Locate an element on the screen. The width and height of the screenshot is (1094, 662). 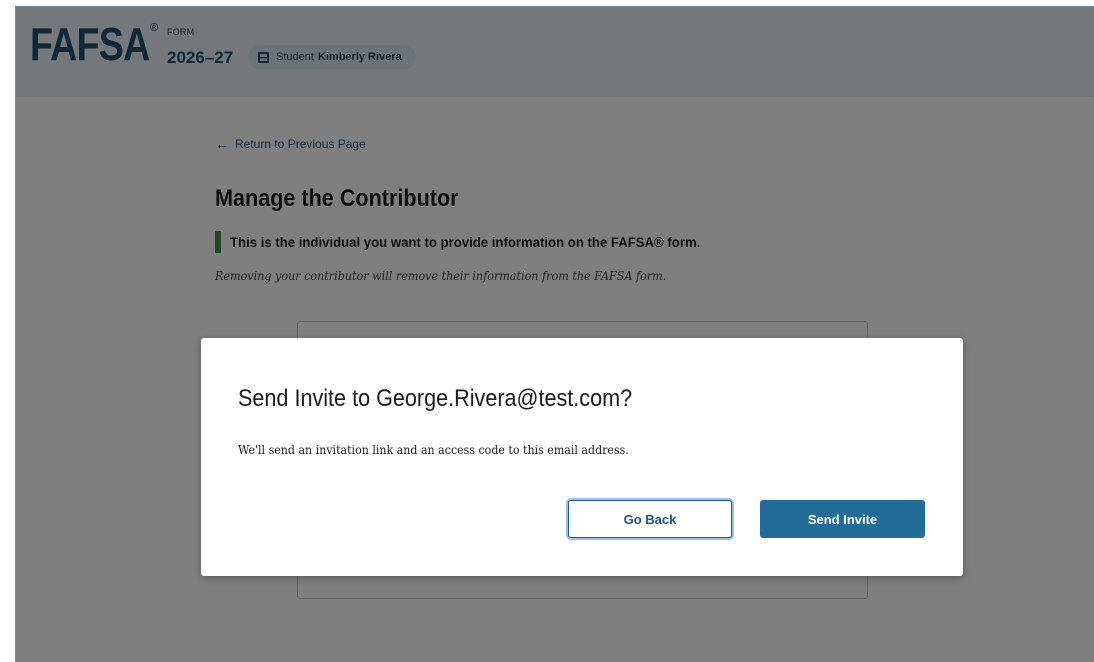
go-back-button: Go Back is located at coordinates (650, 519).